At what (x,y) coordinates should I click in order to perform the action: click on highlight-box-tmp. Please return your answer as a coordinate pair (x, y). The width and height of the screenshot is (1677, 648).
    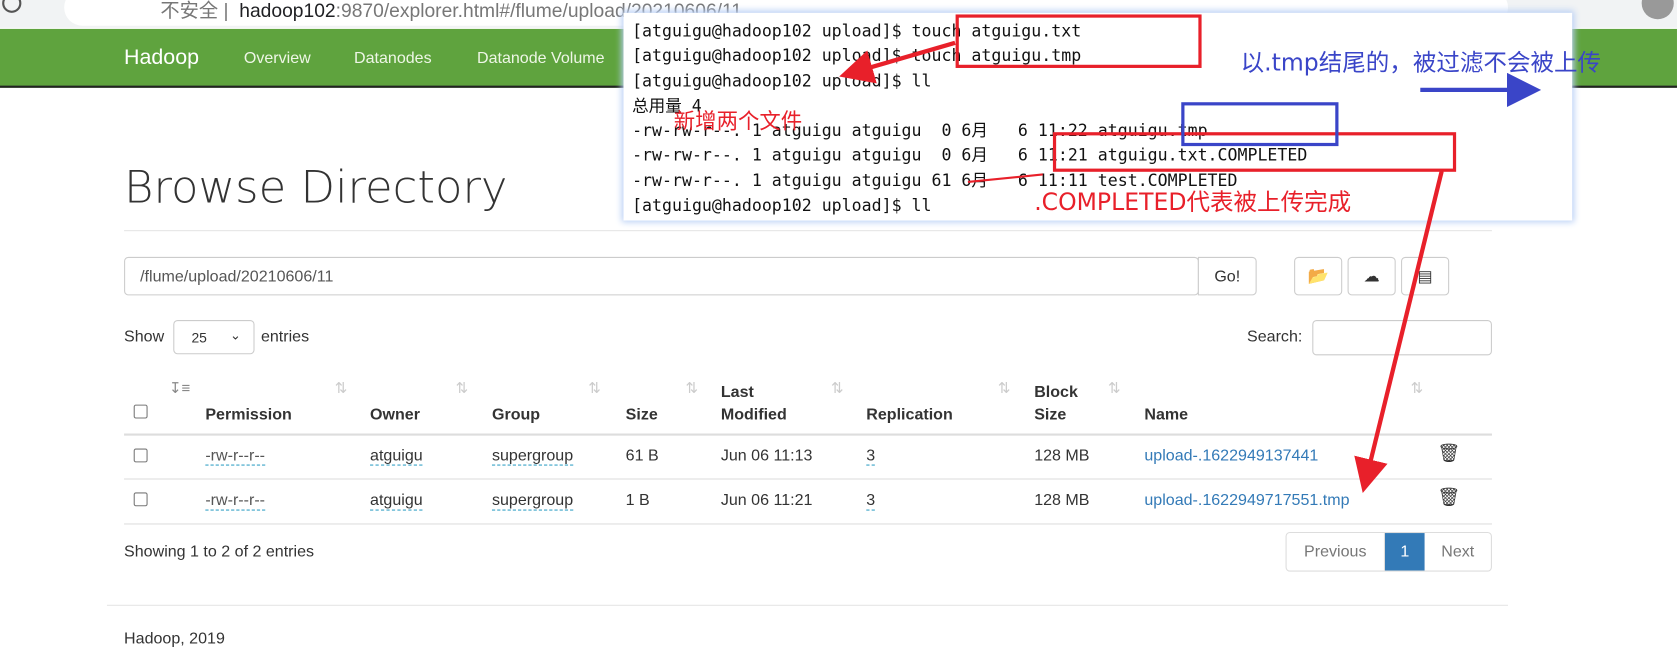
    Looking at the image, I should click on (1260, 124).